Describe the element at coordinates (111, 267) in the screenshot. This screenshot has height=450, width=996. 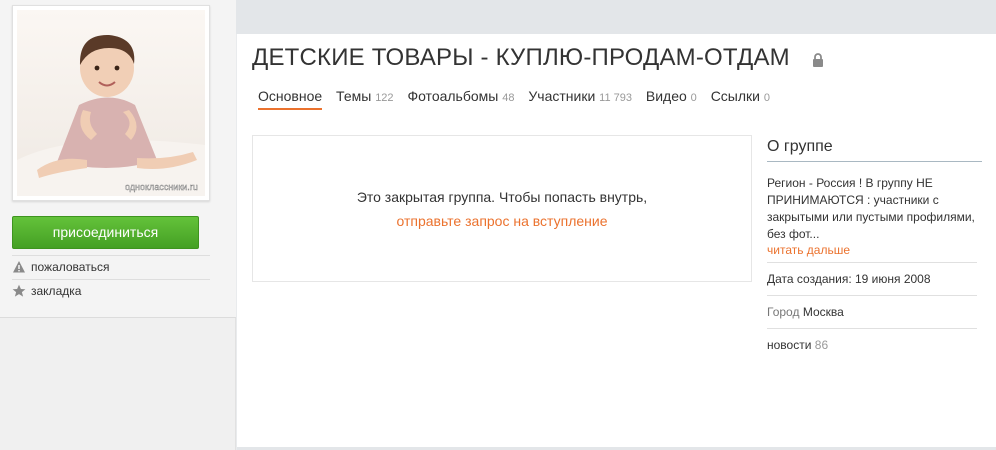
I see `complain-link: пожаловаться` at that location.